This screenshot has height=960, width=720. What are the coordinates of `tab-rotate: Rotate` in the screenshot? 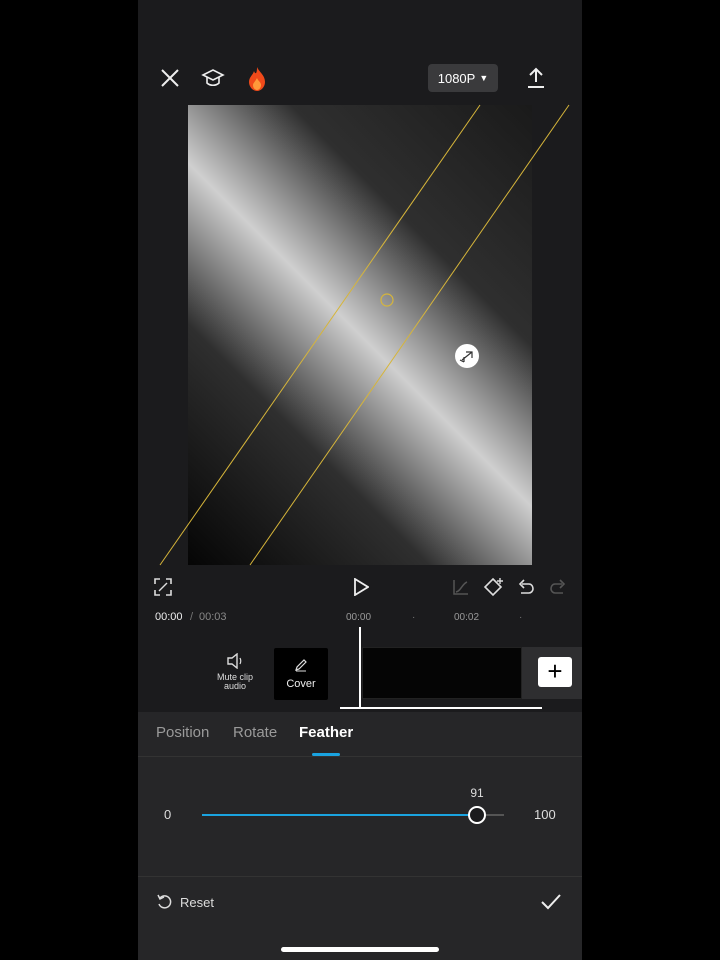 It's located at (255, 732).